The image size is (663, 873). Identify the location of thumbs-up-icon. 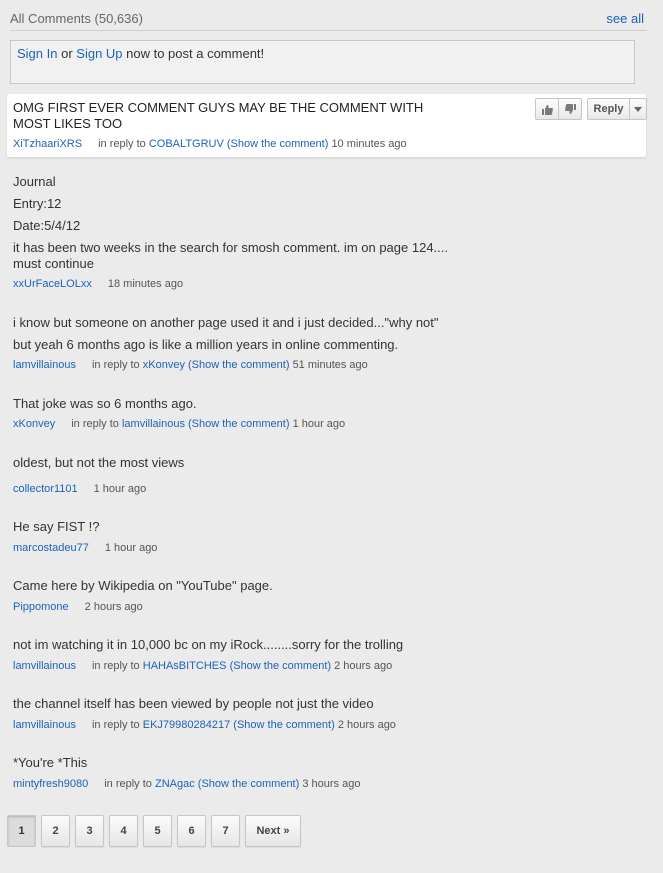
(547, 109).